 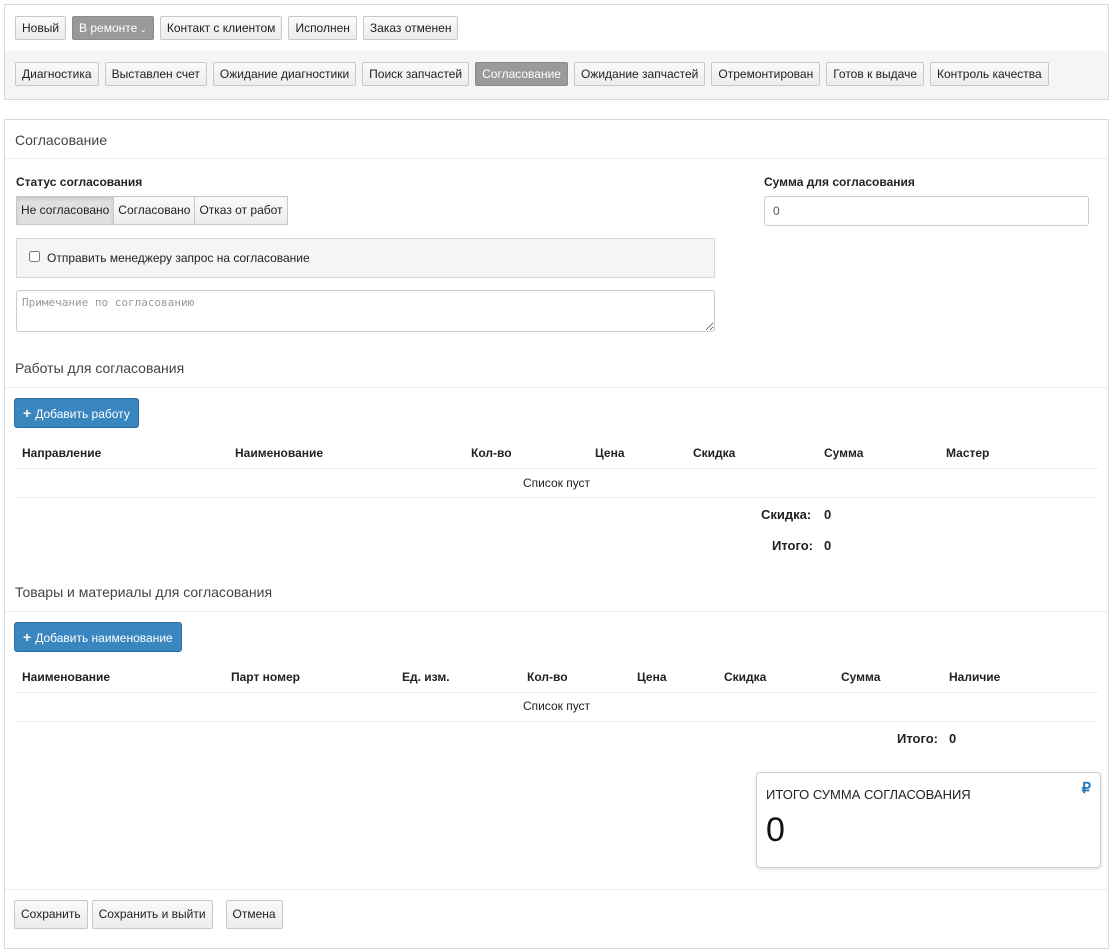 I want to click on works-discount-label: Скидка:, so click(x=786, y=514).